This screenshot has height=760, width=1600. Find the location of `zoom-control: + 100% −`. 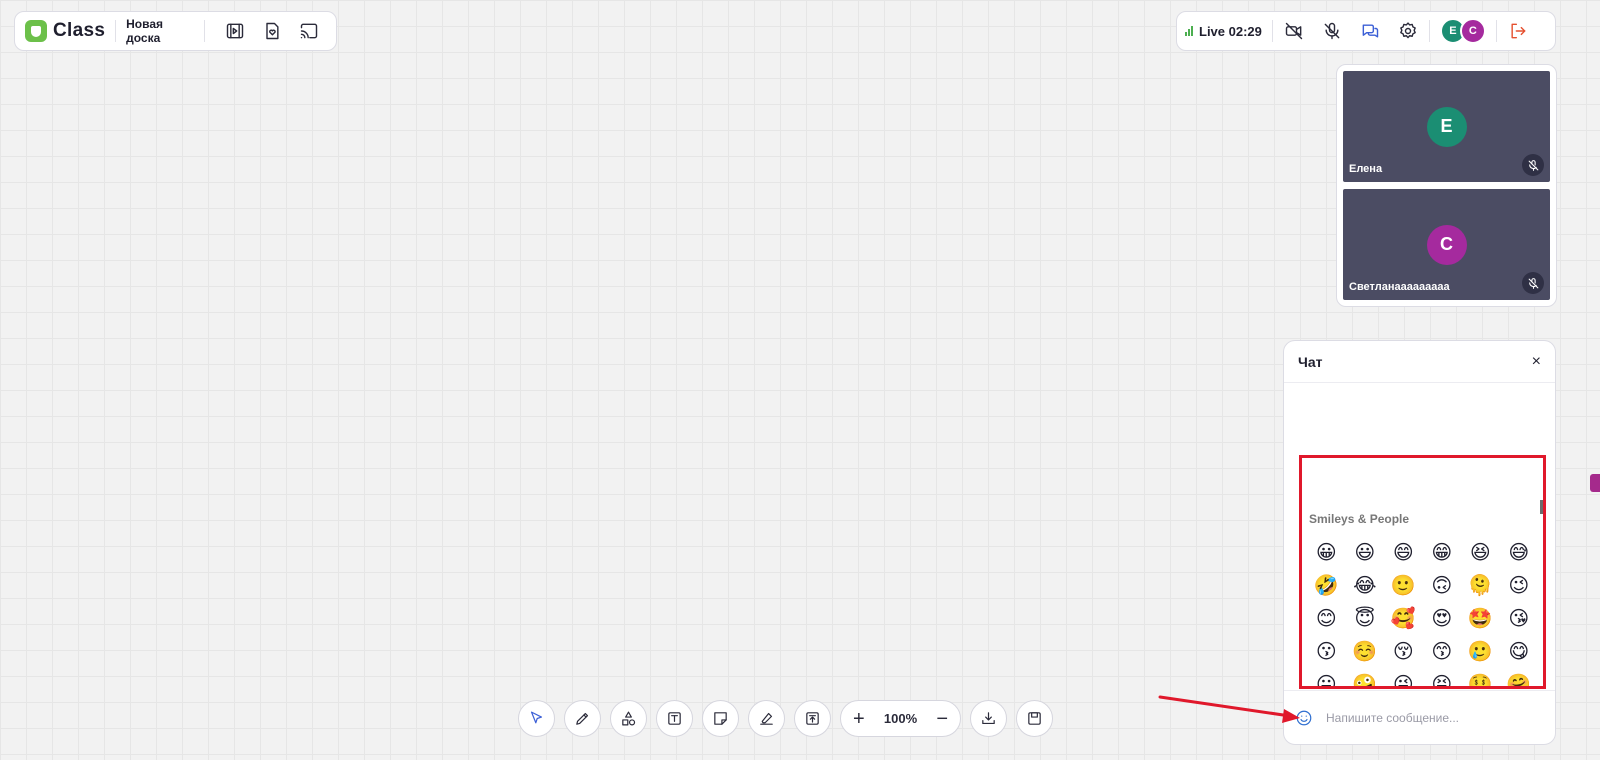

zoom-control: + 100% − is located at coordinates (900, 718).